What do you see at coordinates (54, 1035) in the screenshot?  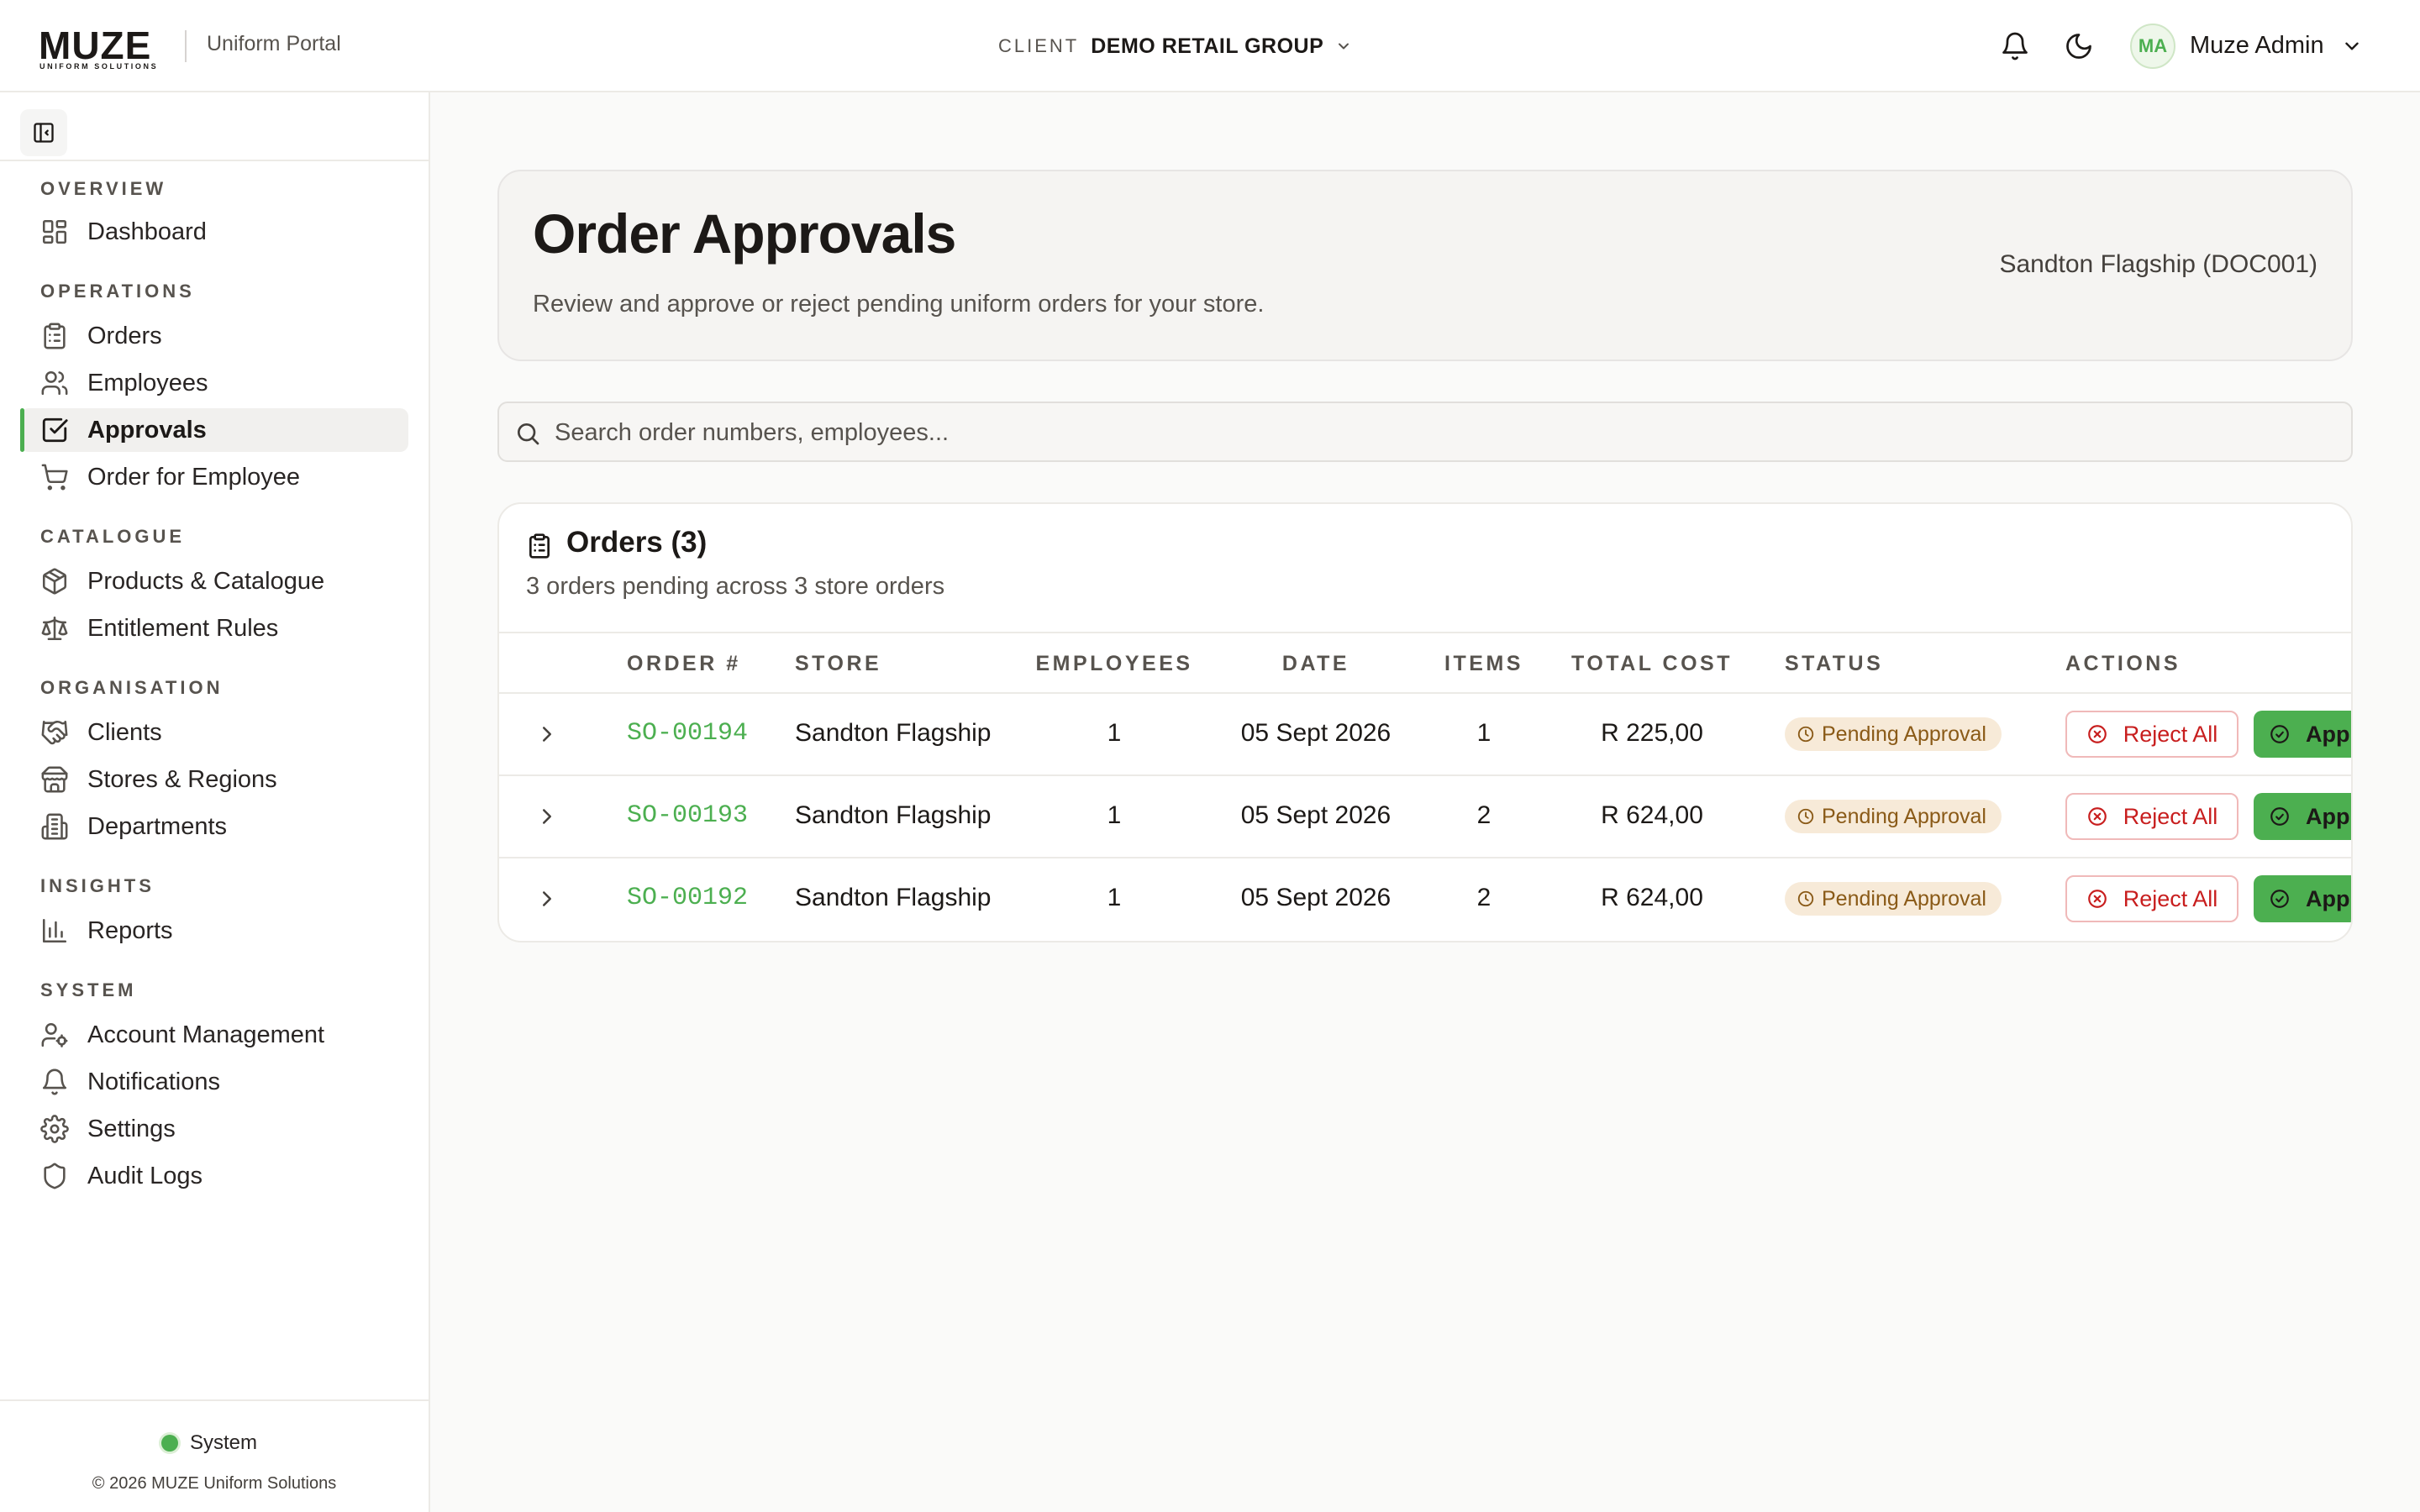 I see `user-cog-icon` at bounding box center [54, 1035].